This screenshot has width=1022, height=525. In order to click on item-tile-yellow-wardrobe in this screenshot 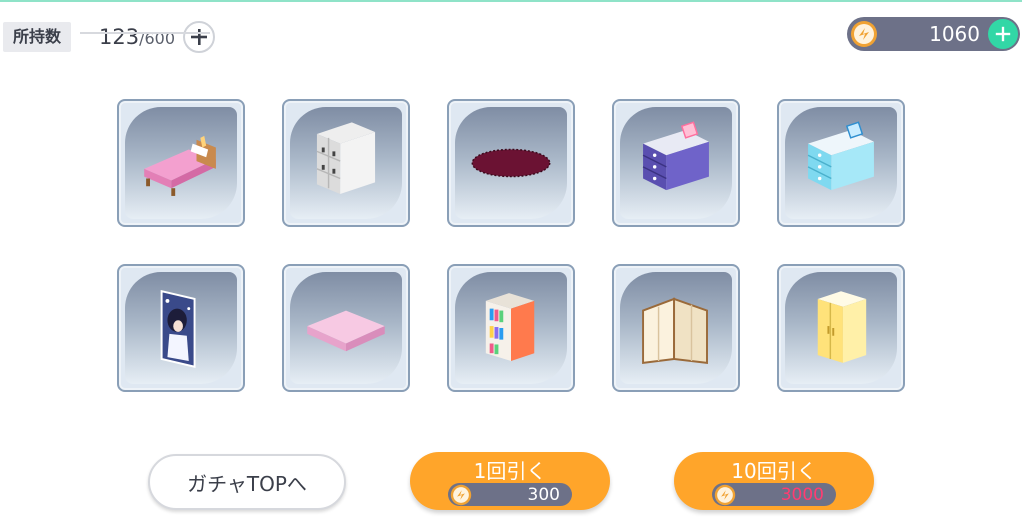, I will do `click(841, 328)`.